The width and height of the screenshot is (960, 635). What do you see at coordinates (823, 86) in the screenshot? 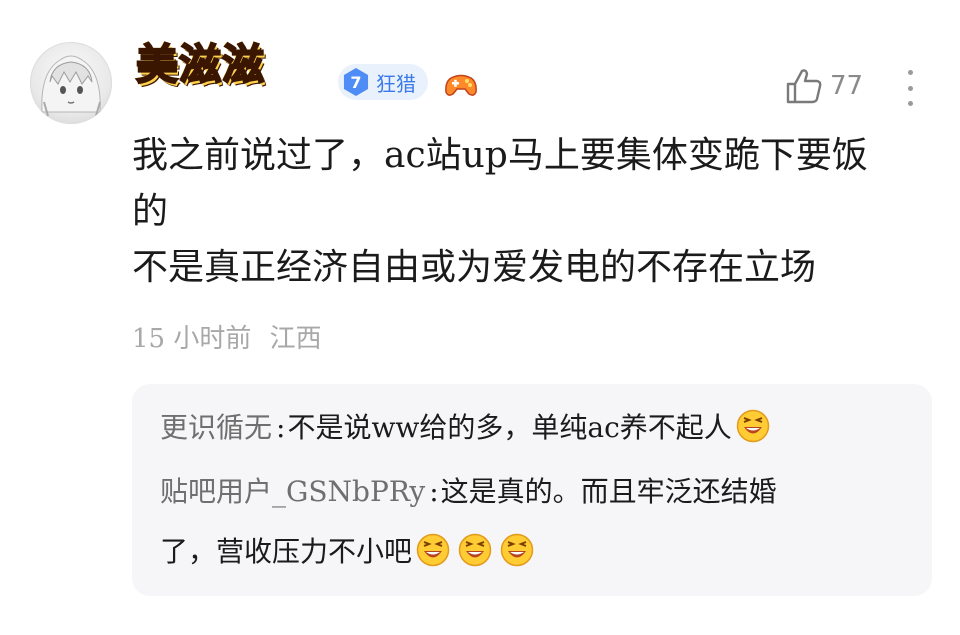
I see `like-button: 77` at bounding box center [823, 86].